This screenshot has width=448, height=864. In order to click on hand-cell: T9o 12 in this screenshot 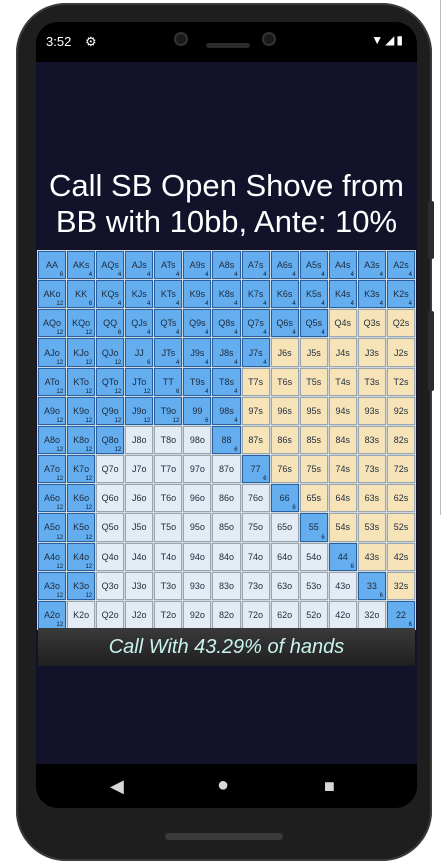, I will do `click(168, 410)`.